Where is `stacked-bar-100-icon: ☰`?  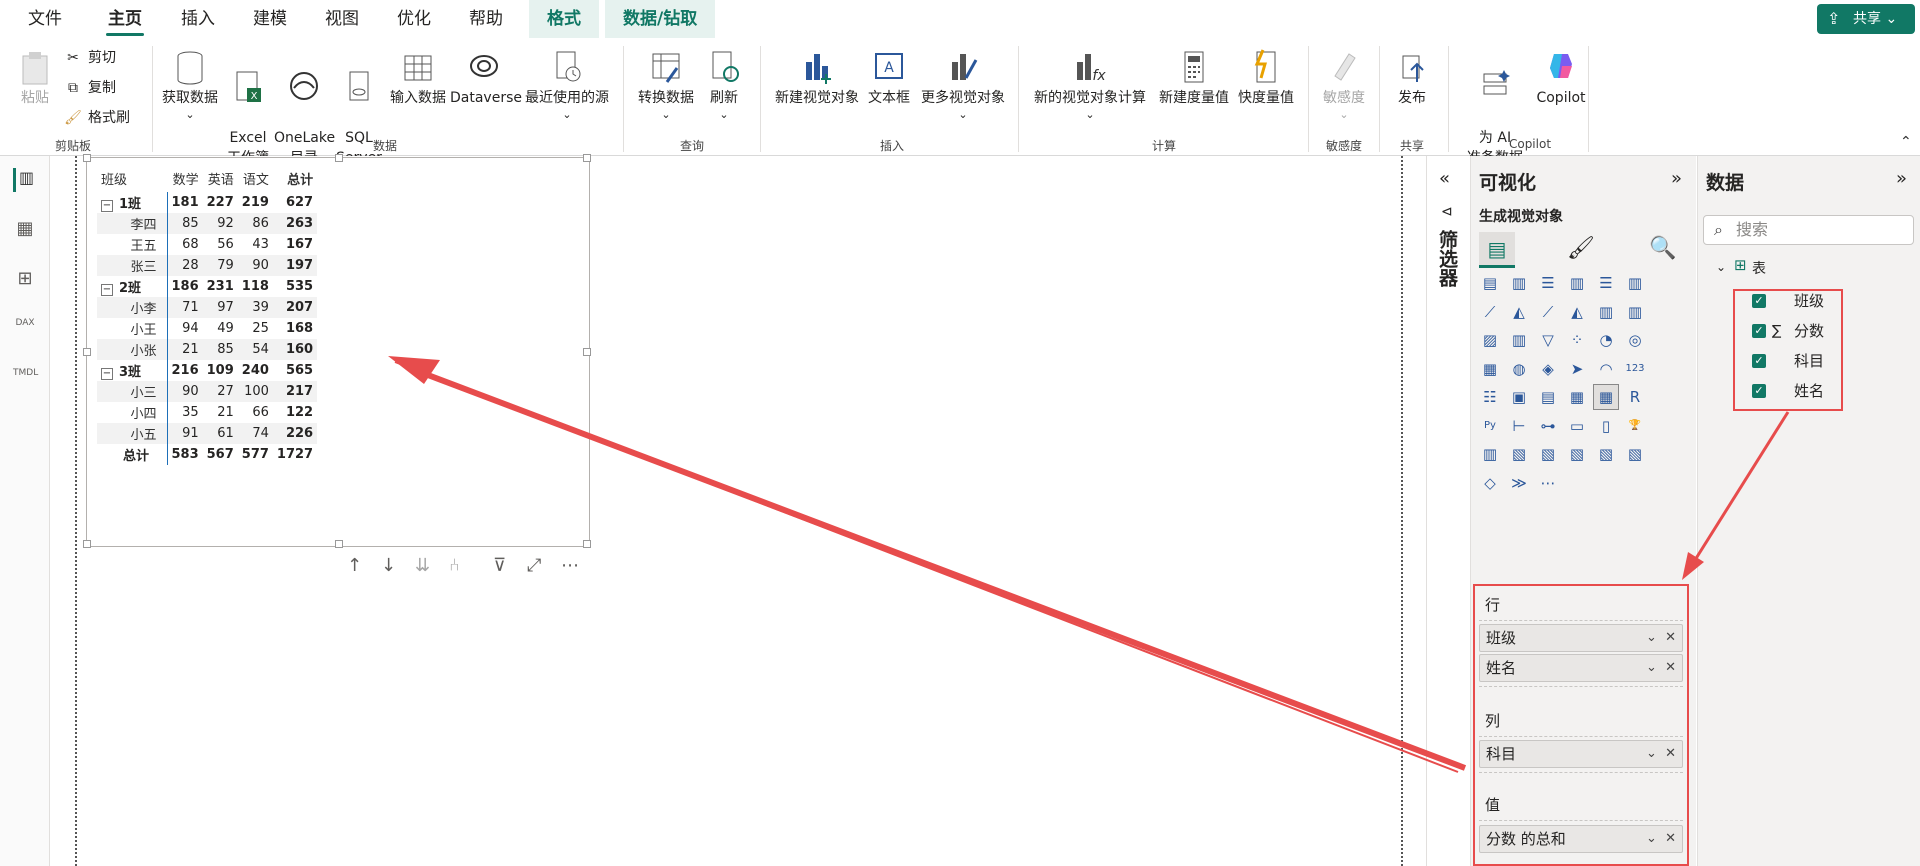 stacked-bar-100-icon: ☰ is located at coordinates (1606, 283).